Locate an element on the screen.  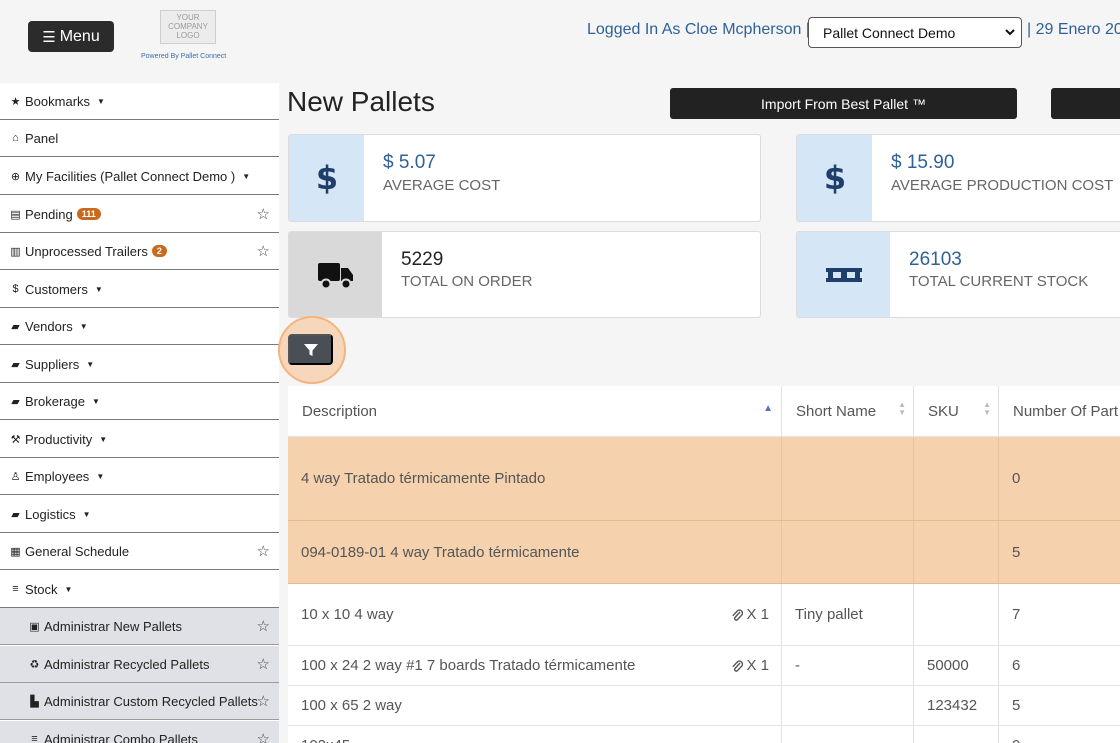
table-row: 10 x 10 4 way X 1 Tiny pallet 7 is located at coordinates (704, 615).